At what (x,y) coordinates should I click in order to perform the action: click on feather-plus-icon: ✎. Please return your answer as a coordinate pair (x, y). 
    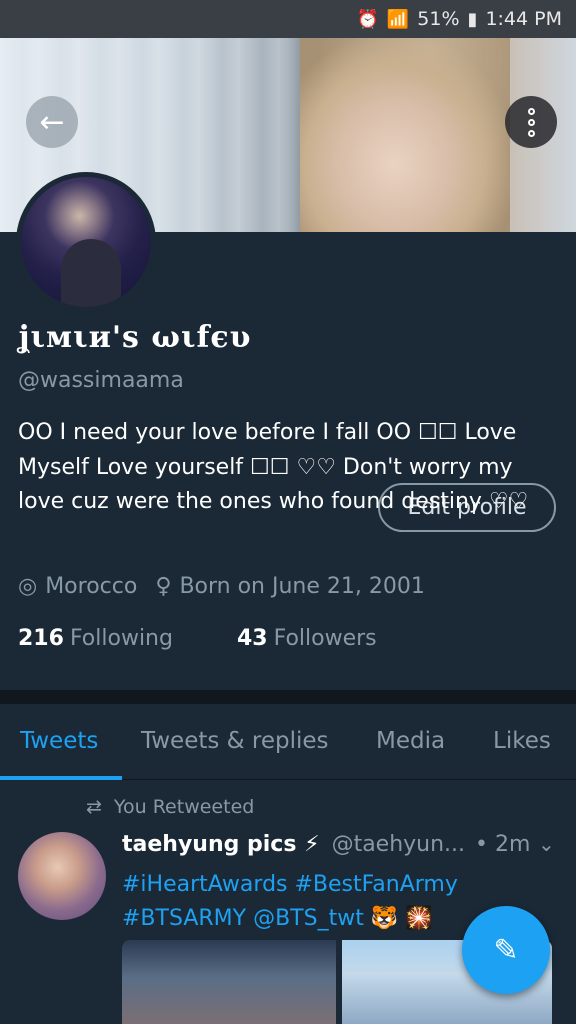
    Looking at the image, I should click on (506, 950).